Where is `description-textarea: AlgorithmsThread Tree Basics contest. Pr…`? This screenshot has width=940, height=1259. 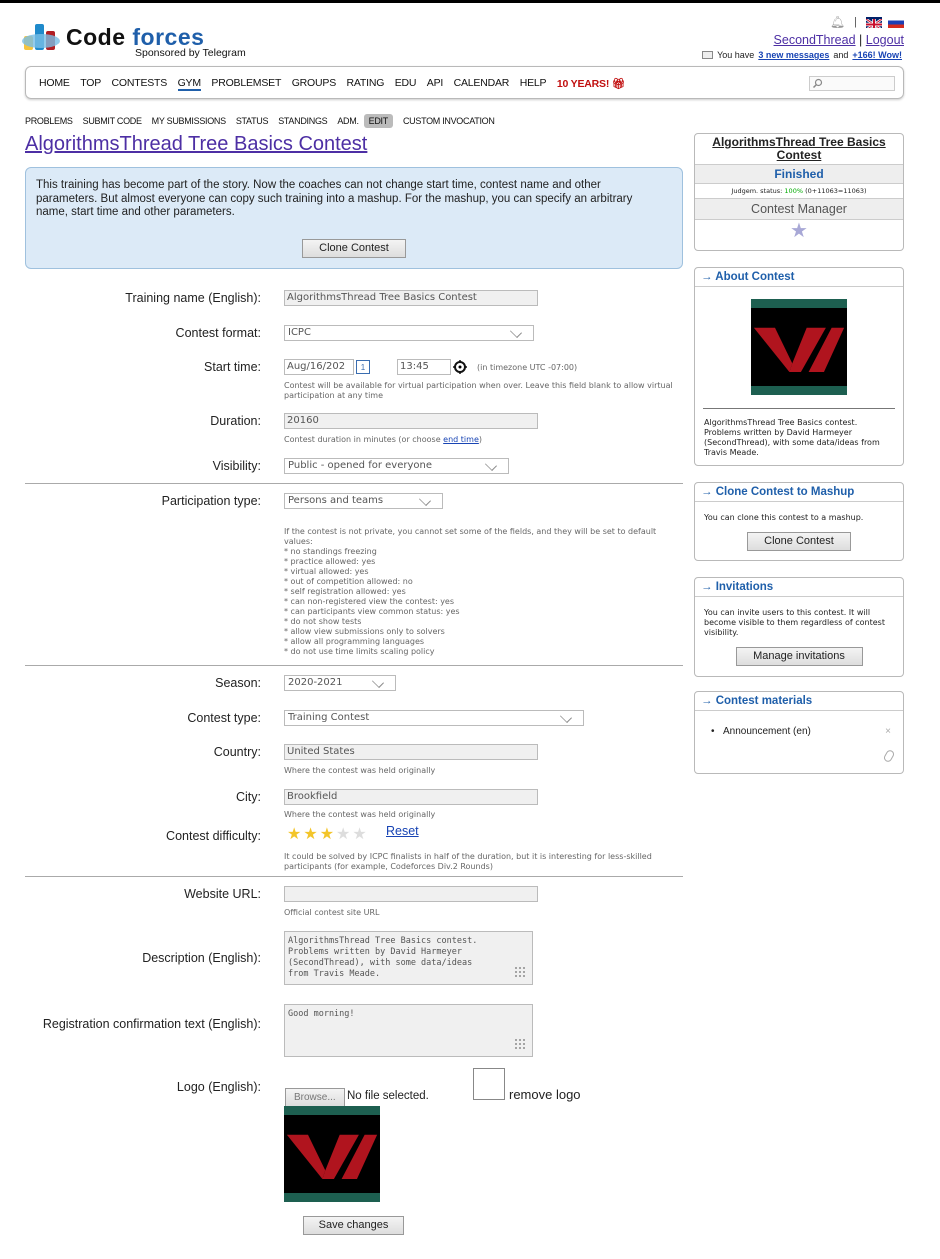
description-textarea: AlgorithmsThread Tree Basics contest. Pr… is located at coordinates (408, 958).